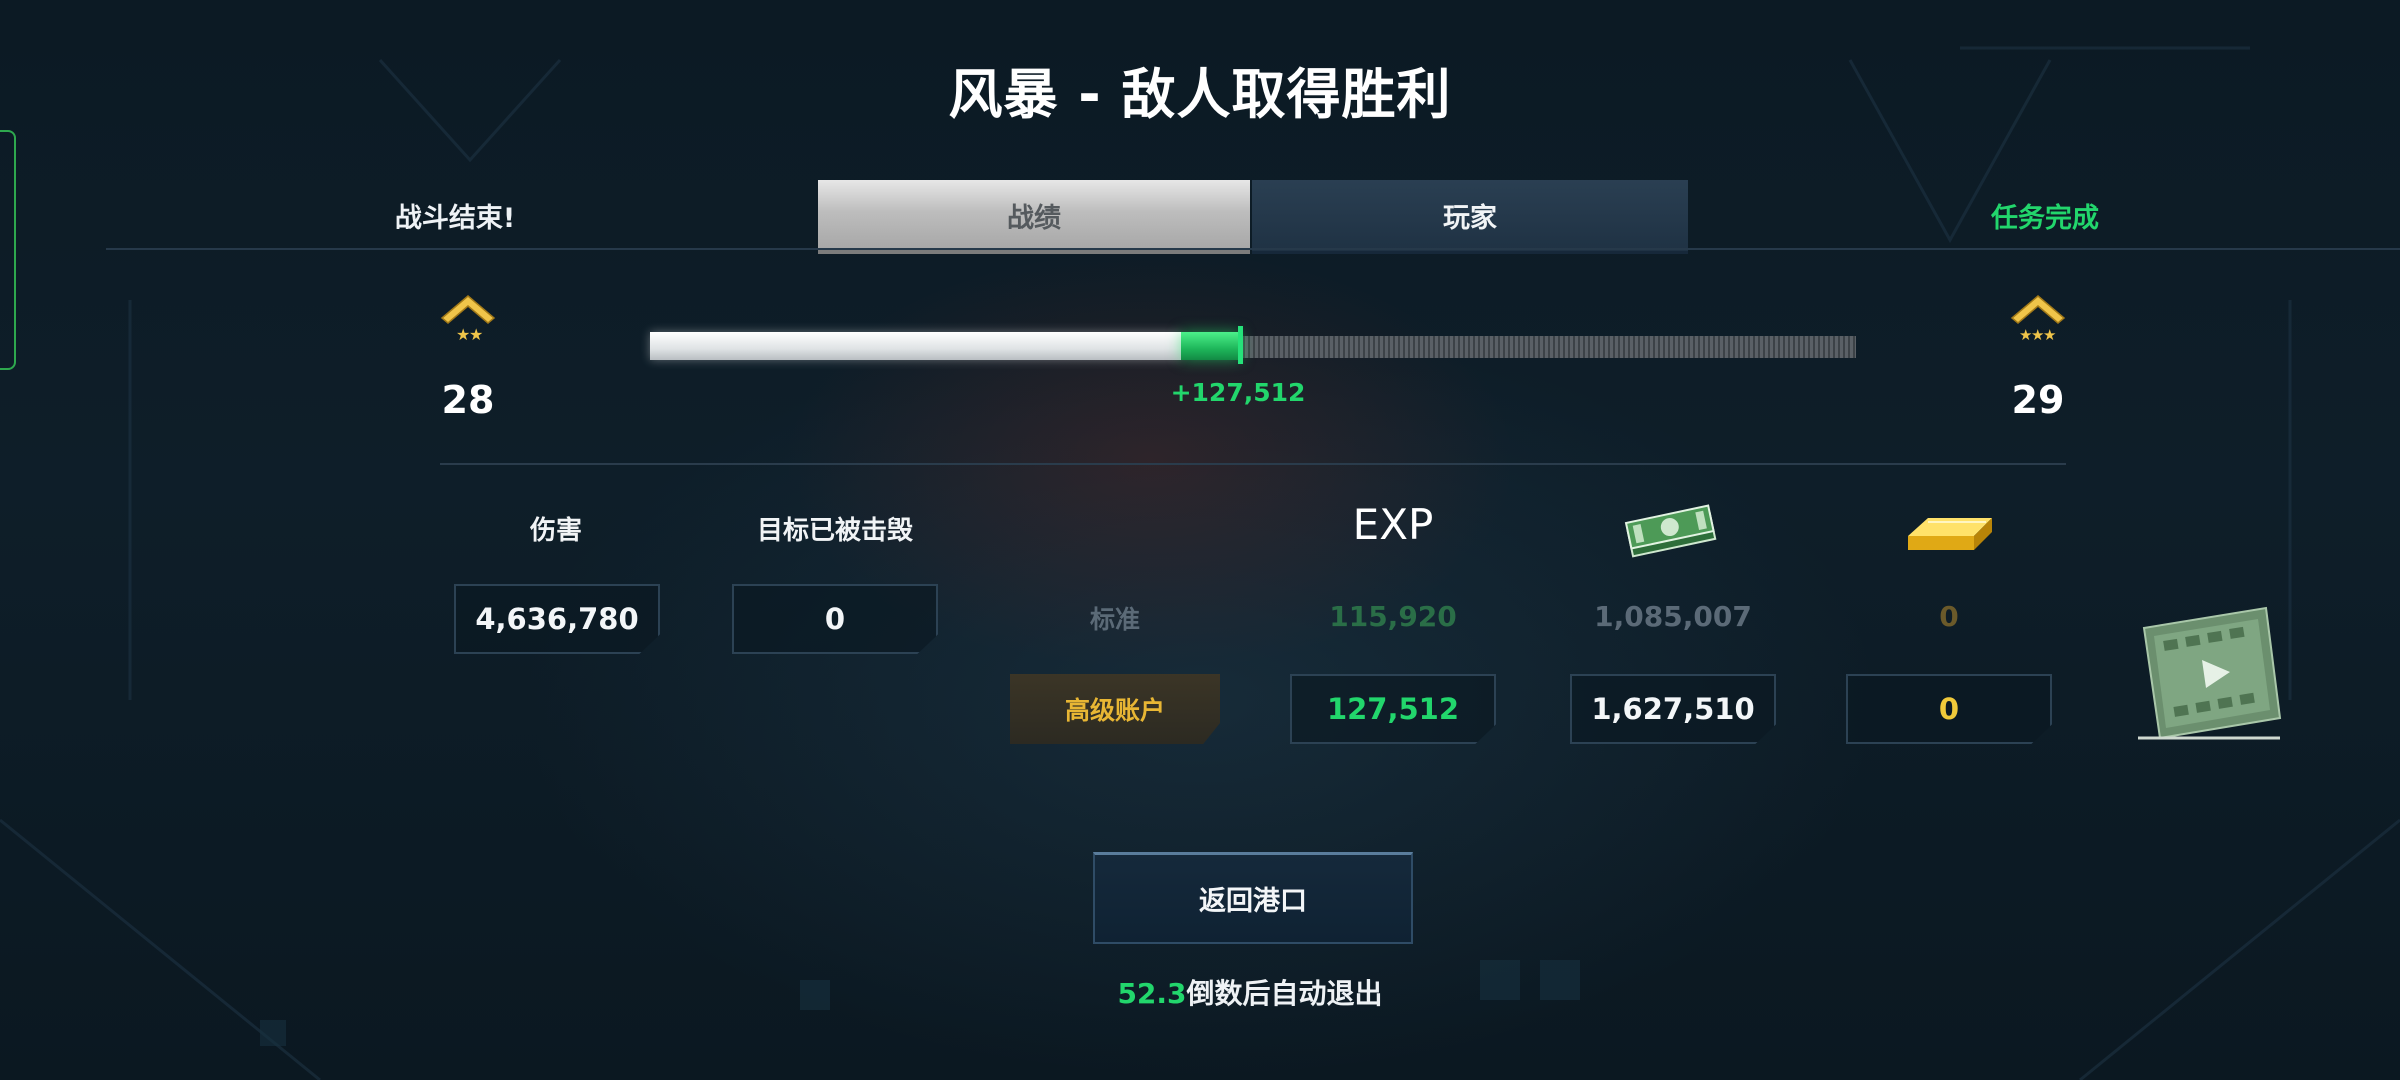  What do you see at coordinates (1034, 217) in the screenshot?
I see `tab-battle-results: 战绩` at bounding box center [1034, 217].